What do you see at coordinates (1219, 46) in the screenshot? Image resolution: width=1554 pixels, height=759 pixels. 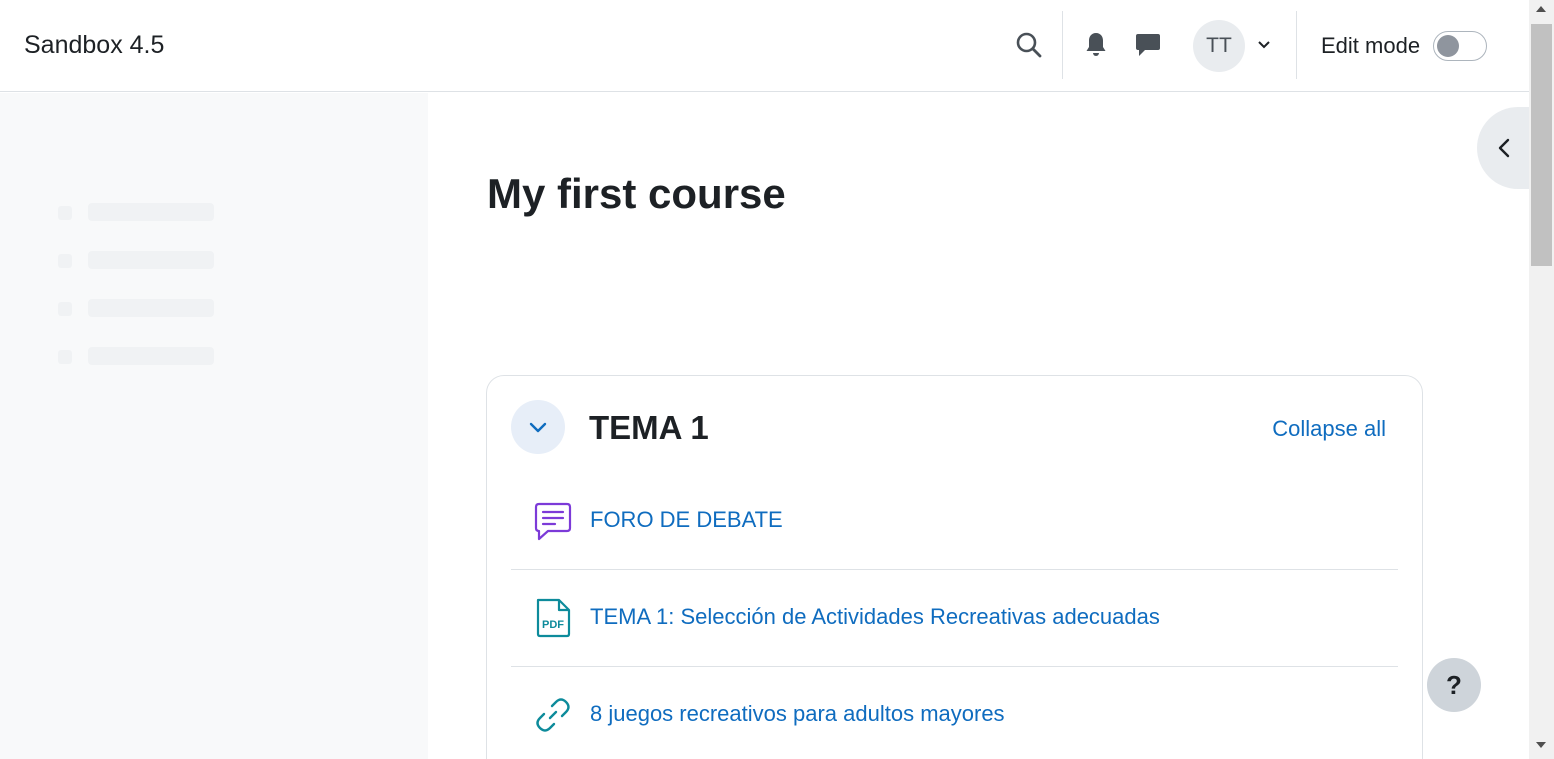 I see `user-avatar: TT` at bounding box center [1219, 46].